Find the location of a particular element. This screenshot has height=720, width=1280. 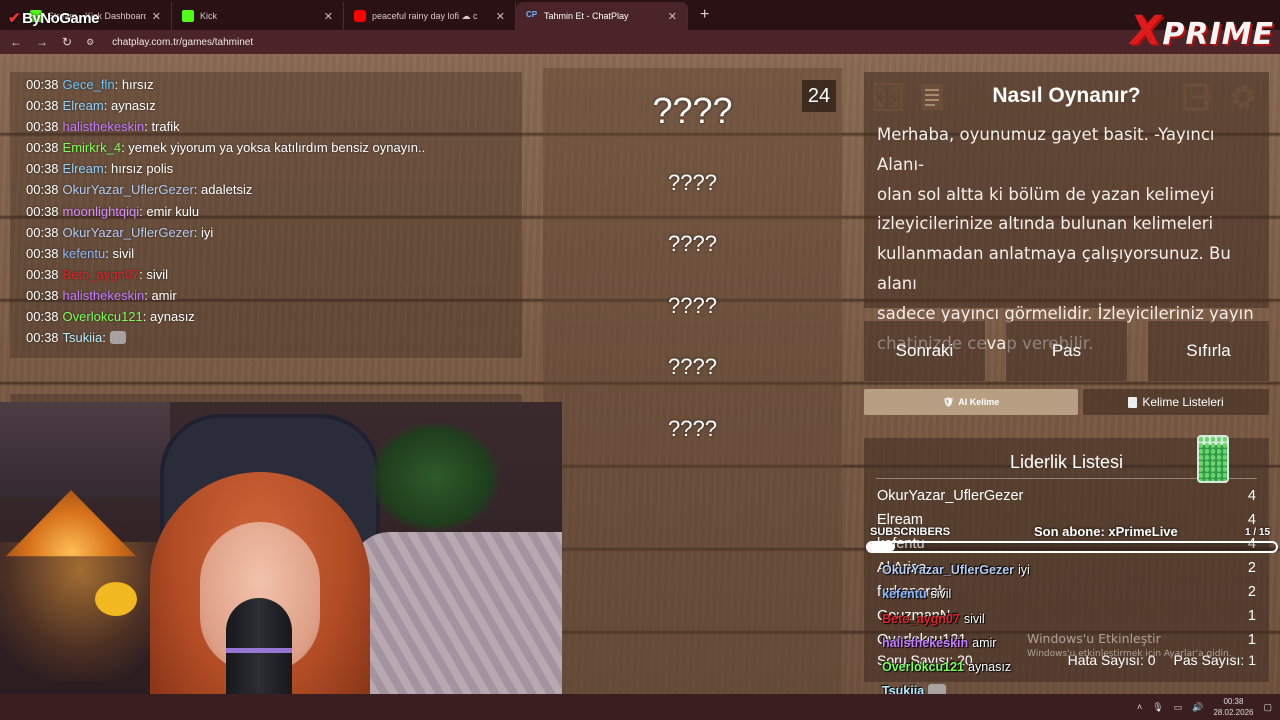

chat-message: trafik is located at coordinates (163, 127).